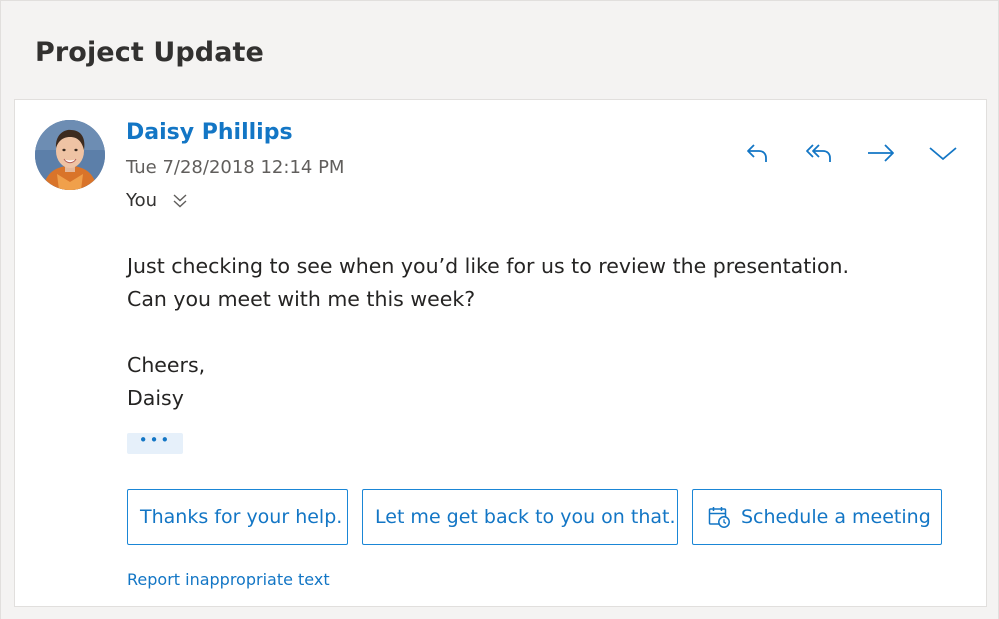 This screenshot has width=999, height=619. Describe the element at coordinates (943, 153) in the screenshot. I see `more-actions-chevron-icon` at that location.